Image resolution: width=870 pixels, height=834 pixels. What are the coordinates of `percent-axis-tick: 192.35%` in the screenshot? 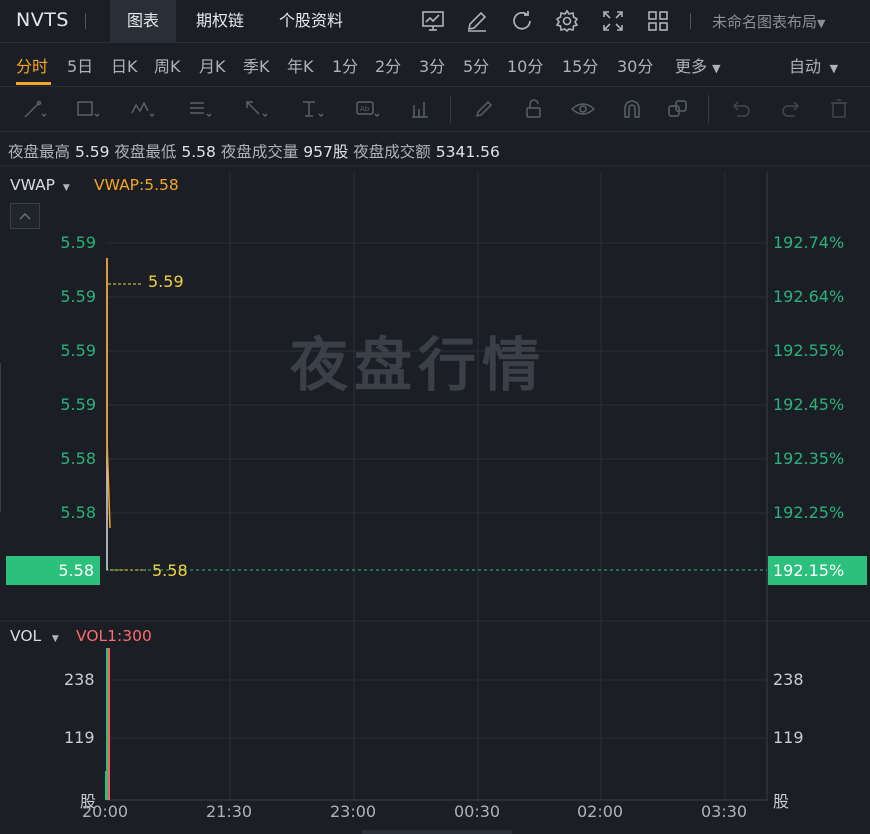 It's located at (809, 458).